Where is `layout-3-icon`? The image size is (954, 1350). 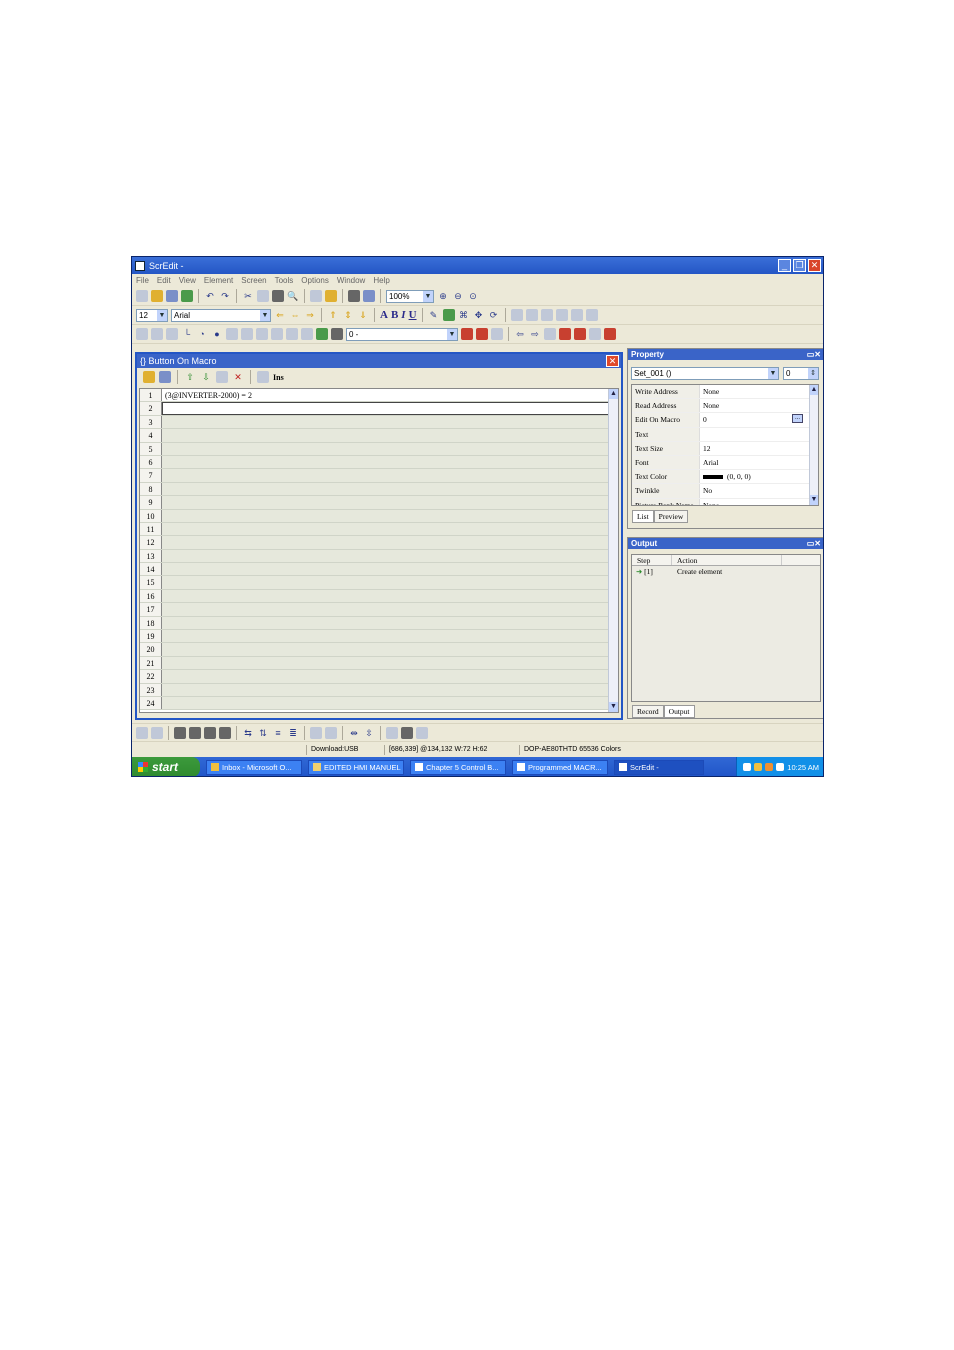
layout-3-icon is located at coordinates (546, 315).